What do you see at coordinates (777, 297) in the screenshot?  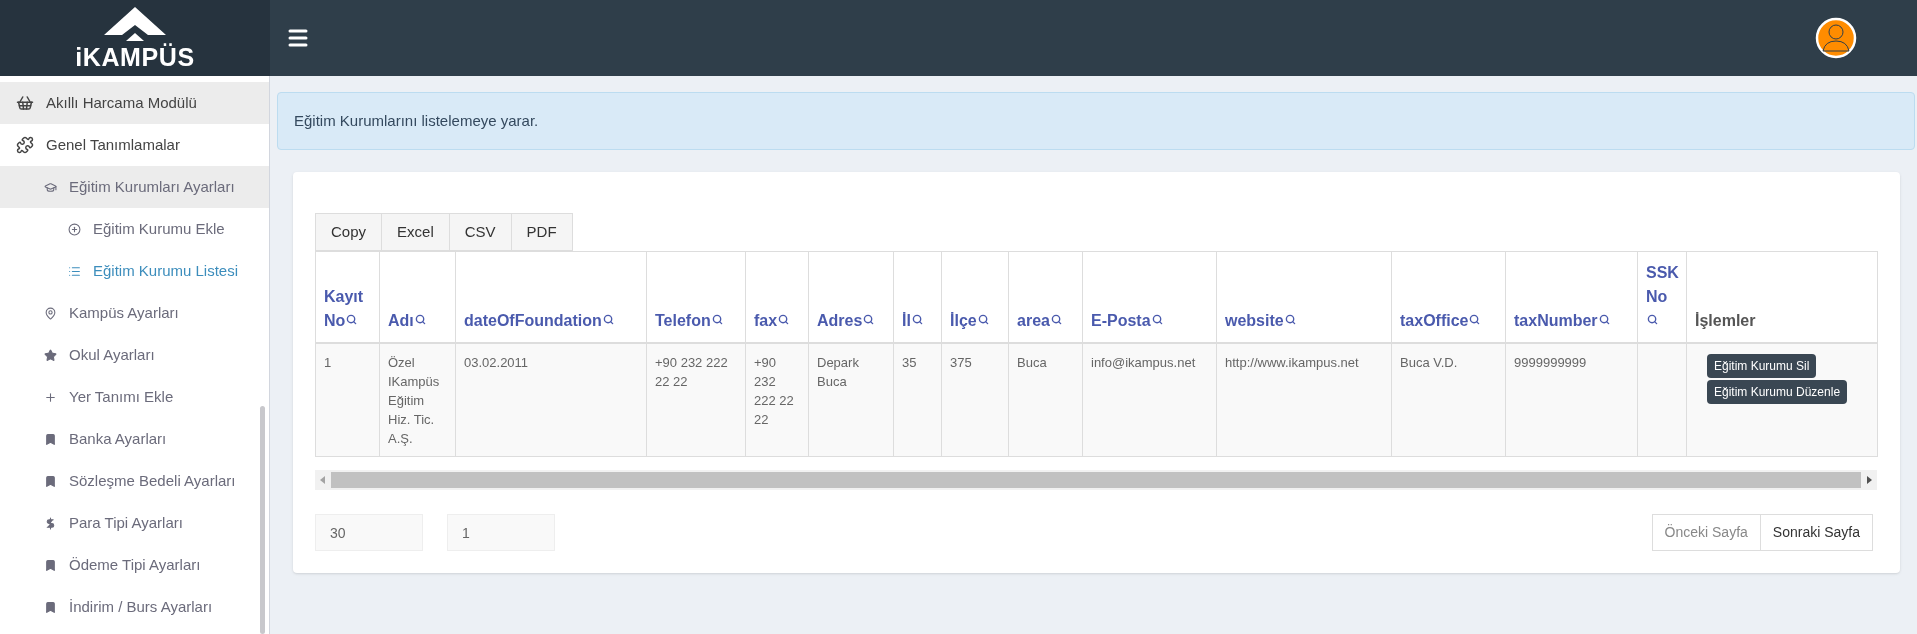 I see `column-header: fax` at bounding box center [777, 297].